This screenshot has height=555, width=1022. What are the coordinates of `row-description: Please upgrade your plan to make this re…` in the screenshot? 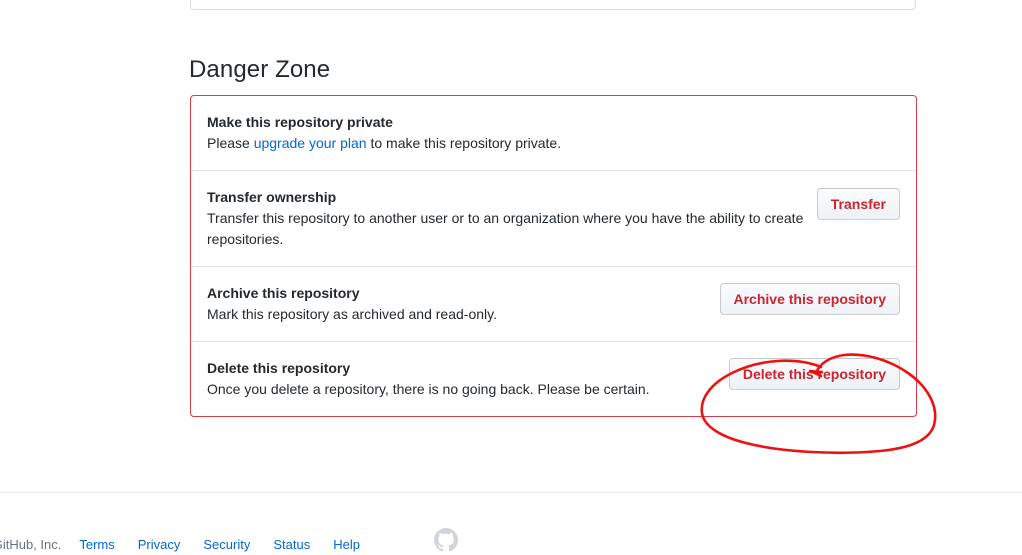 It's located at (507, 143).